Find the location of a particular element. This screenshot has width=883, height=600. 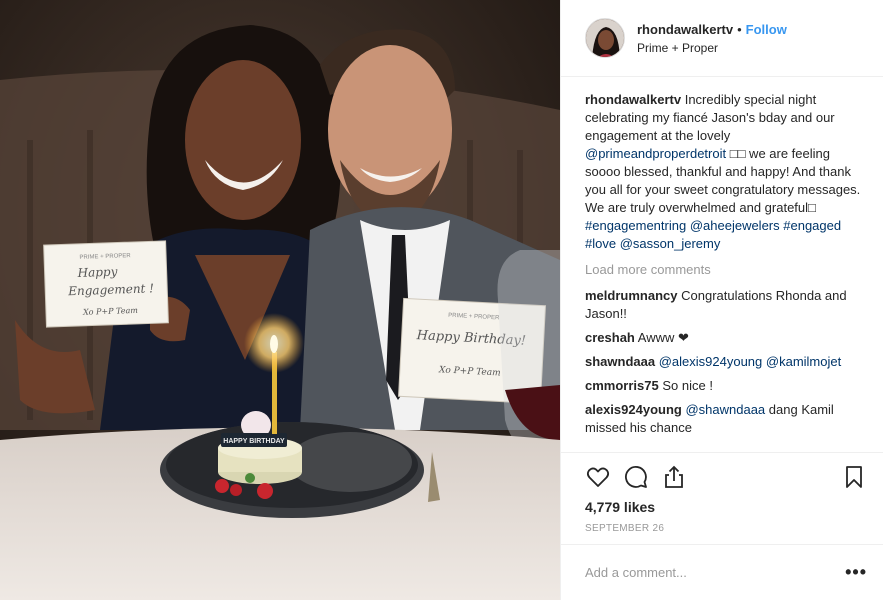

comment-mention: @kamilmojet is located at coordinates (803, 361).